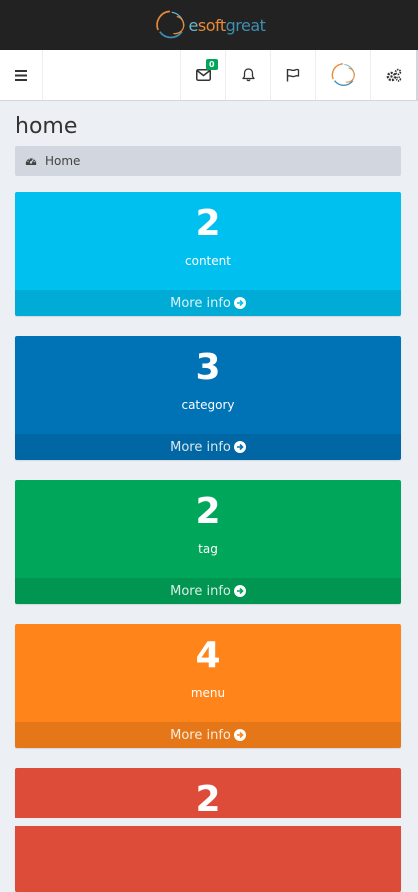 The width and height of the screenshot is (418, 892). I want to click on control-sidebar-button, so click(393, 75).